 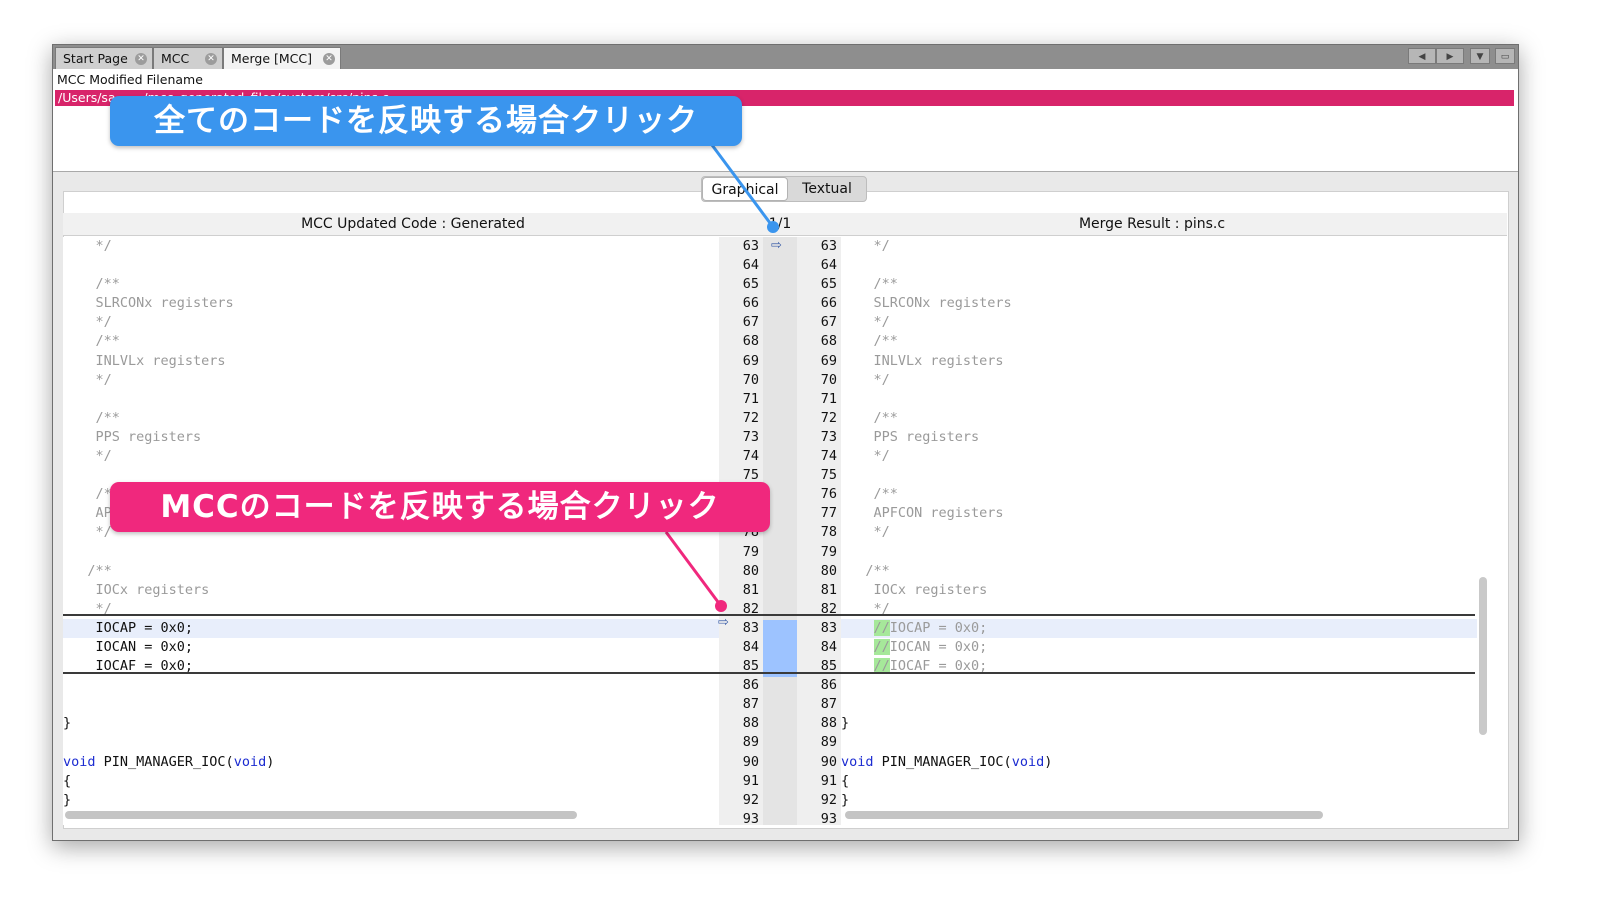 What do you see at coordinates (721, 606) in the screenshot?
I see `pink-pointer-dot` at bounding box center [721, 606].